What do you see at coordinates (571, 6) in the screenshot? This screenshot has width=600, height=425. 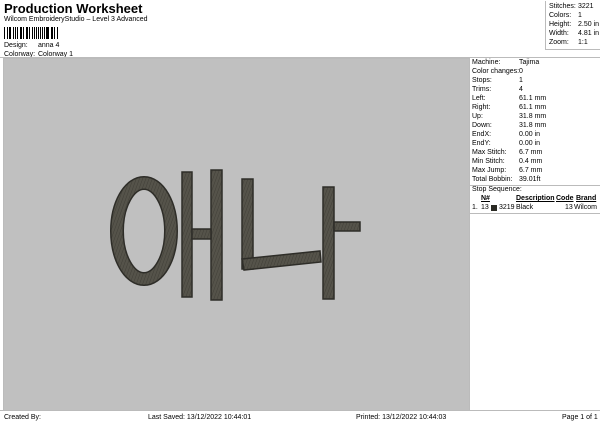 I see `summary-stitches: Stitches: 3221` at bounding box center [571, 6].